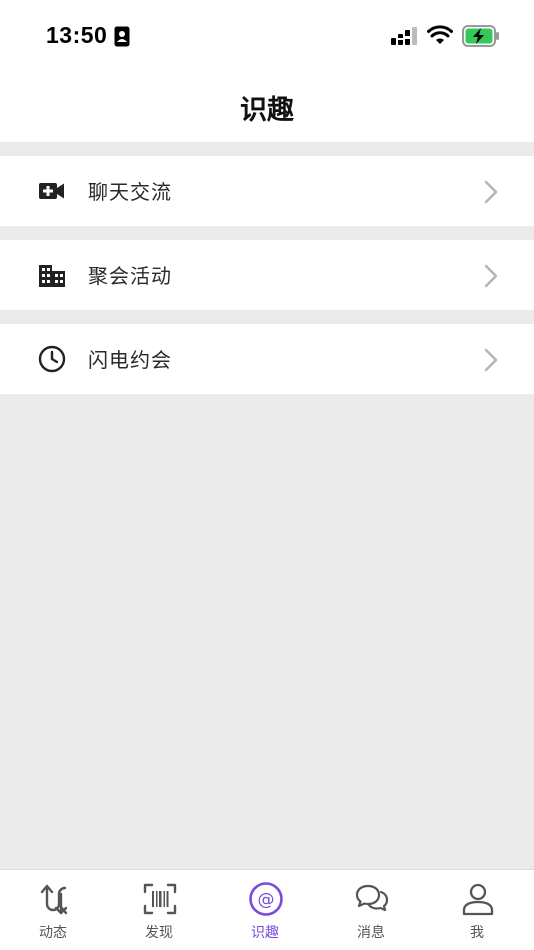 Image resolution: width=534 pixels, height=950 pixels. I want to click on person-icon, so click(478, 899).